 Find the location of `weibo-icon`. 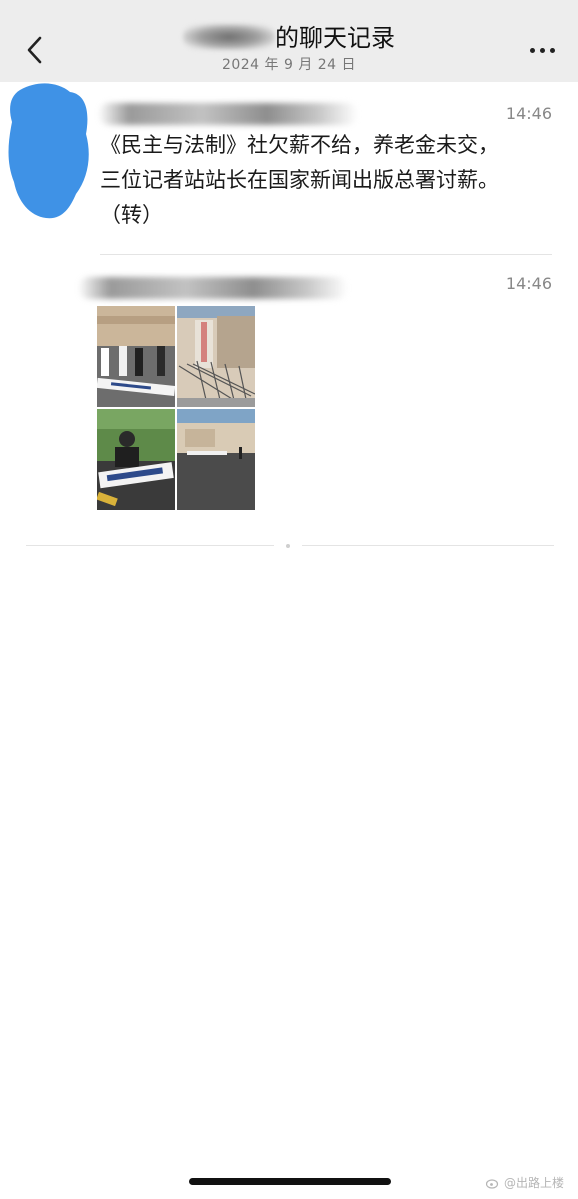

weibo-icon is located at coordinates (492, 1183).